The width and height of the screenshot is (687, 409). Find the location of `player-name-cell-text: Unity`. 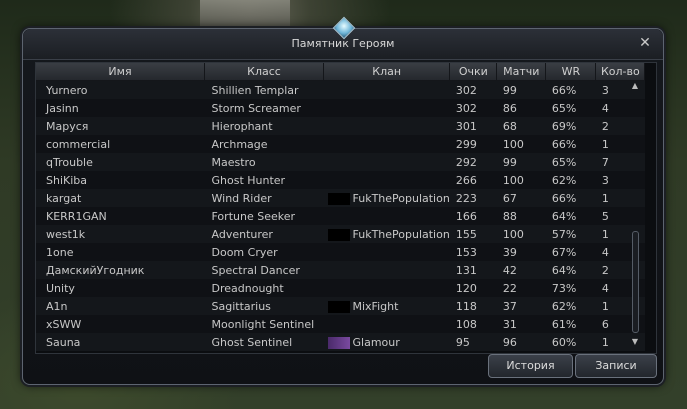

player-name-cell-text: Unity is located at coordinates (60, 288).